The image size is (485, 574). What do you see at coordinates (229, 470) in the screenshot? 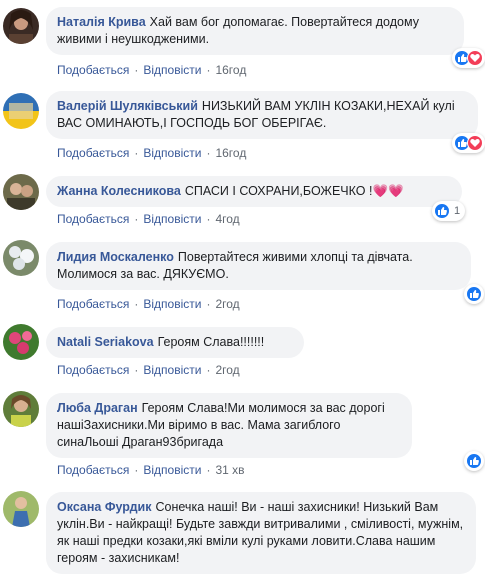
I see `timestamp: 31 хв` at bounding box center [229, 470].